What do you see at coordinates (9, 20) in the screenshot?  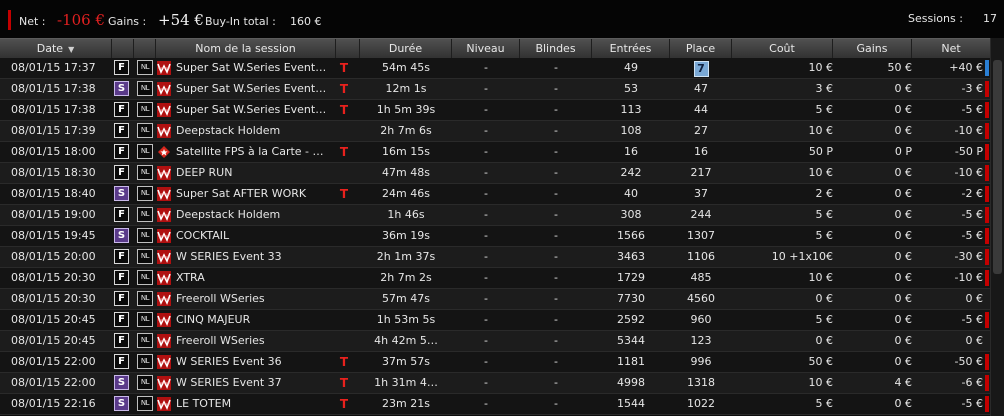 I see `net-indicator-bar` at bounding box center [9, 20].